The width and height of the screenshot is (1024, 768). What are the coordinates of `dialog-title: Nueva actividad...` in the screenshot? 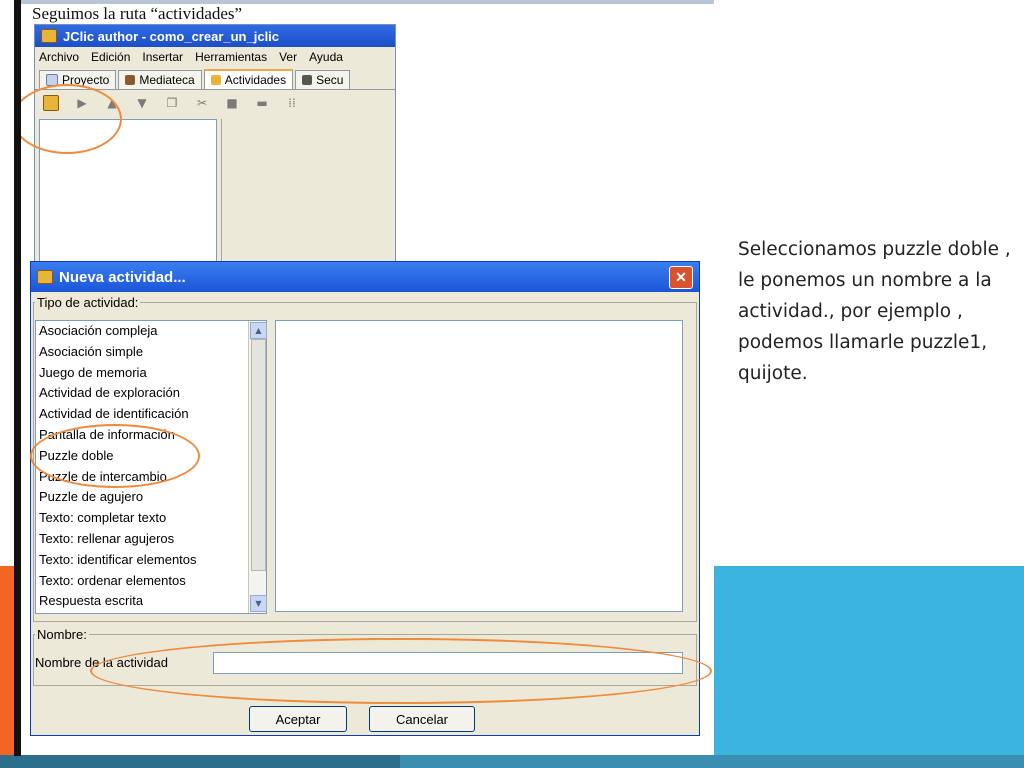 It's located at (122, 277).